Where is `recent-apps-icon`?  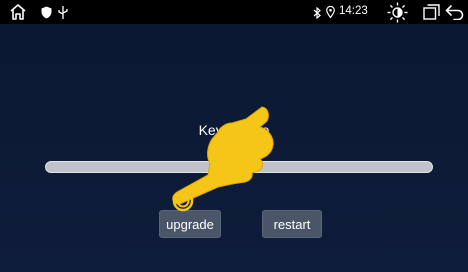 recent-apps-icon is located at coordinates (431, 12).